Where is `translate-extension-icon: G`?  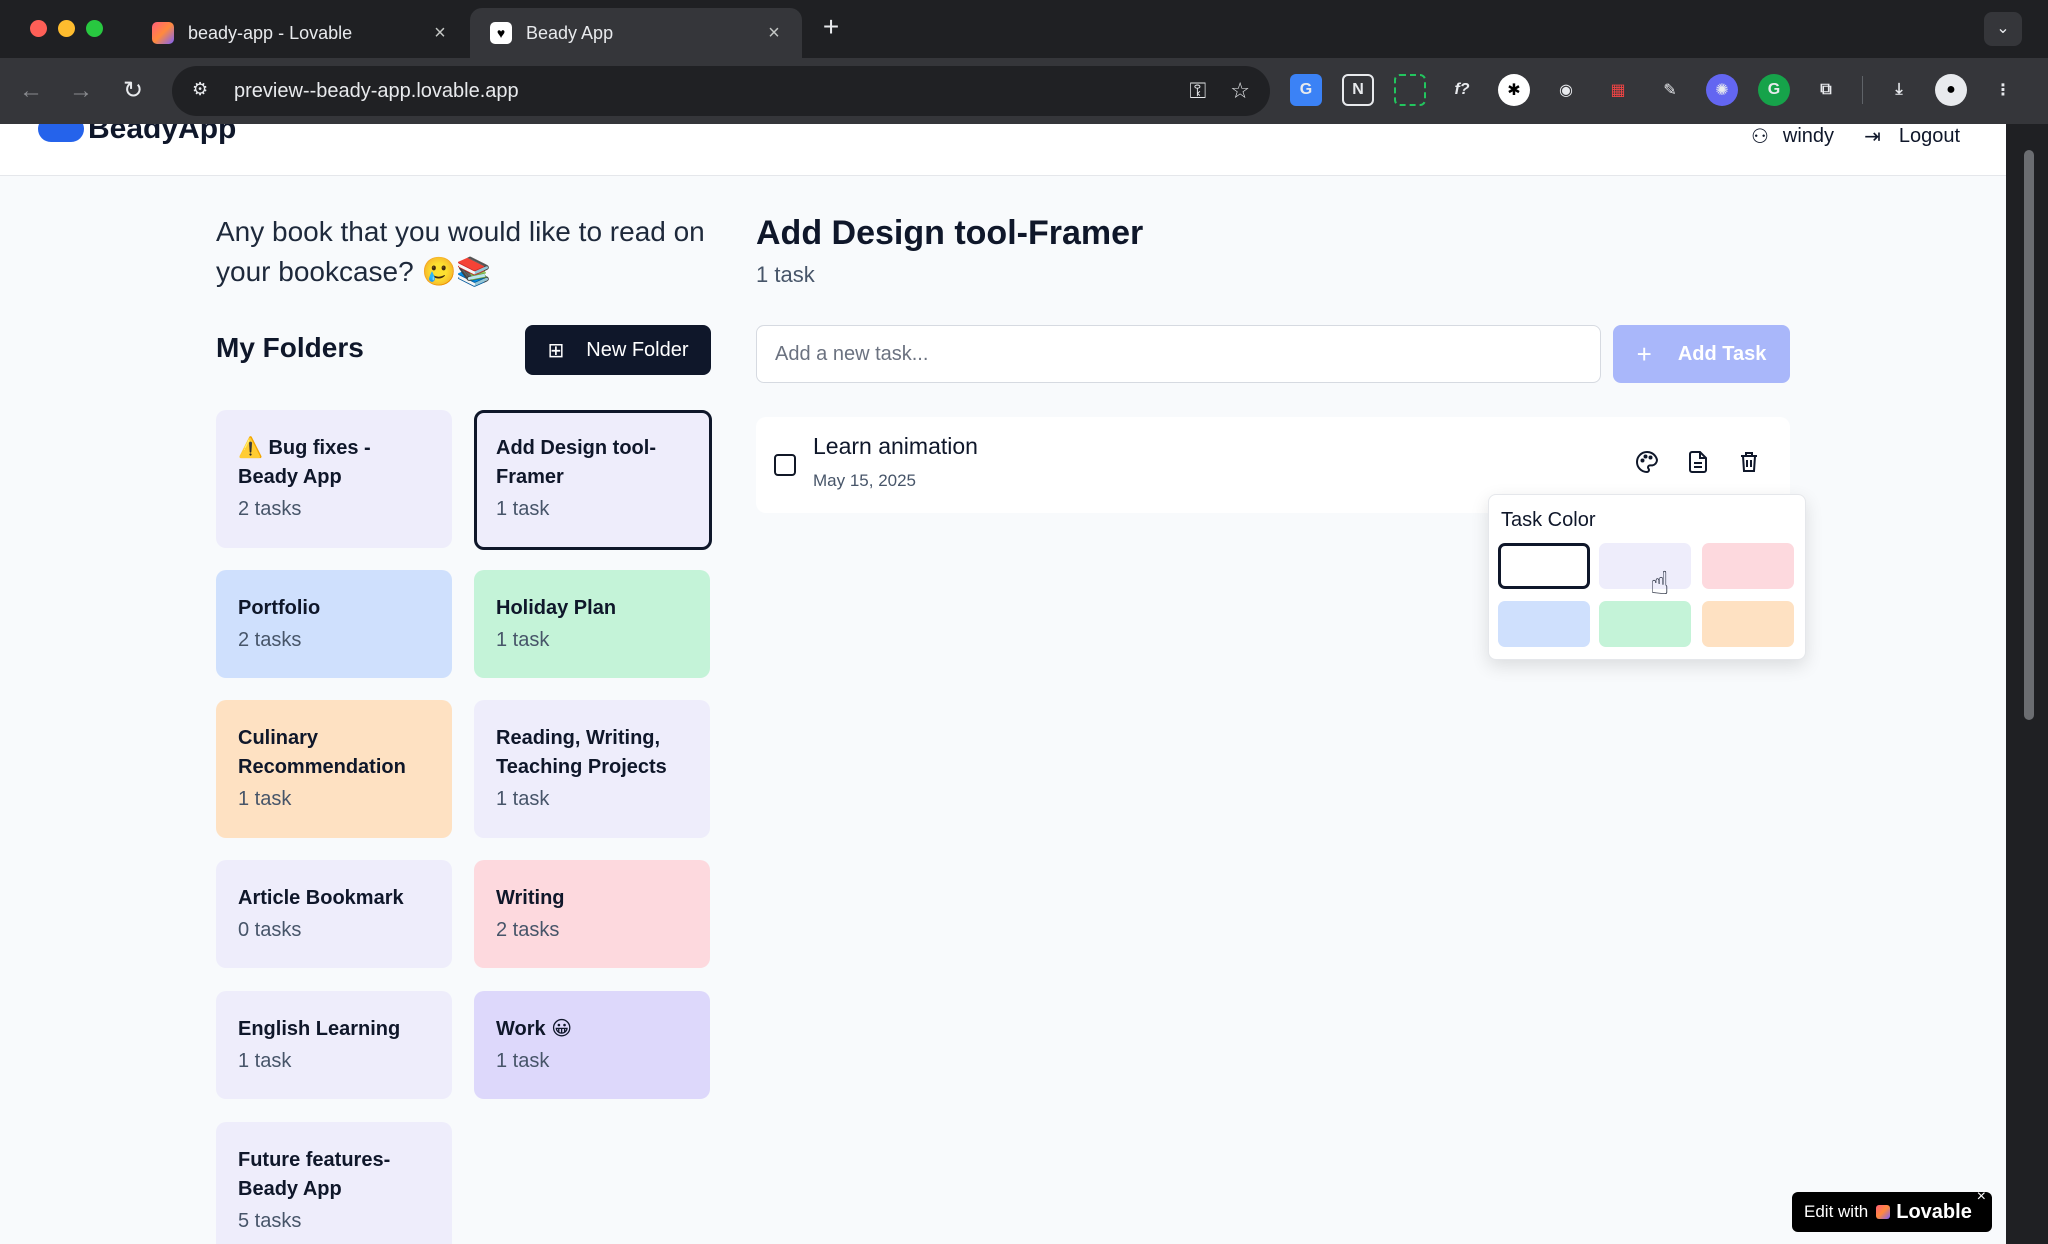
translate-extension-icon: G is located at coordinates (1306, 90).